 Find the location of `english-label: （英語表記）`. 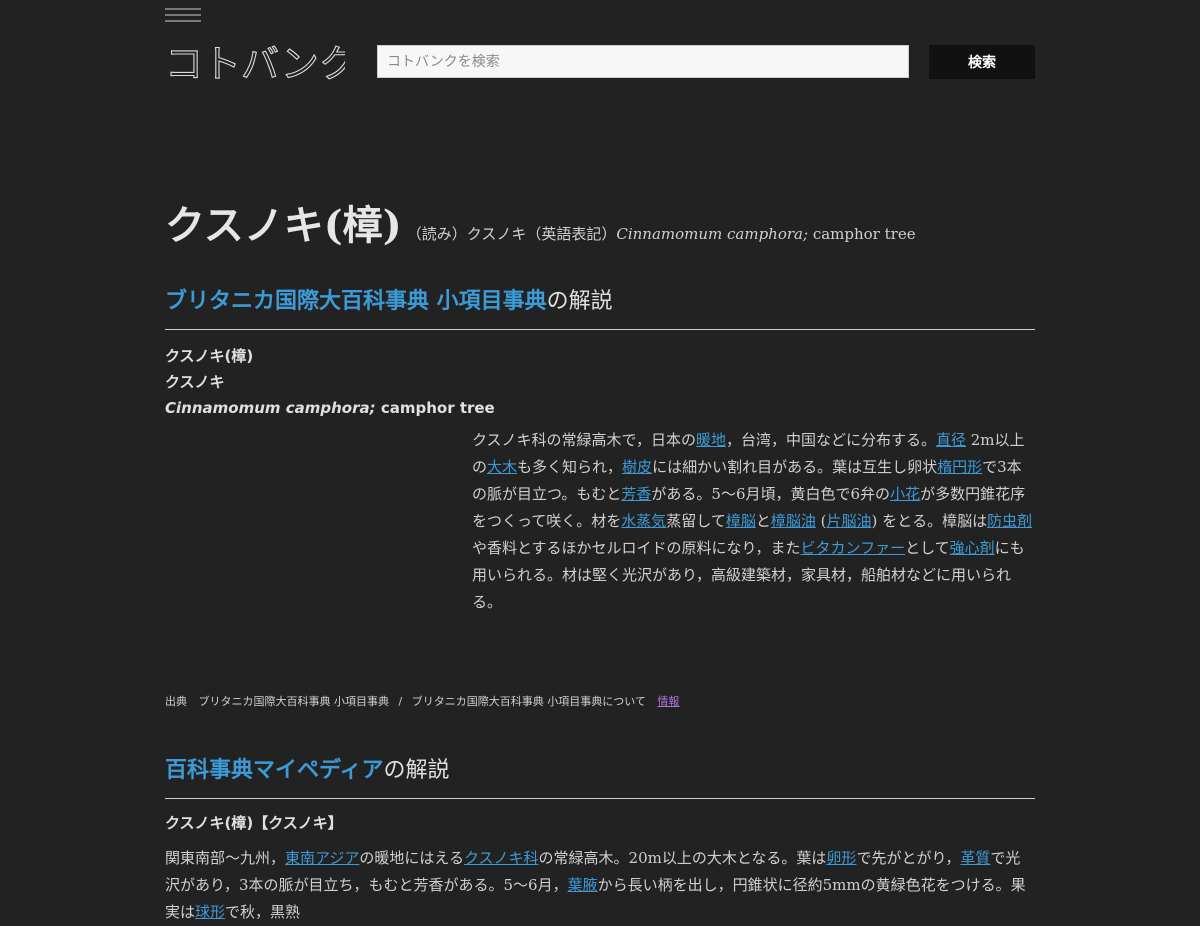

english-label: （英語表記） is located at coordinates (571, 234).